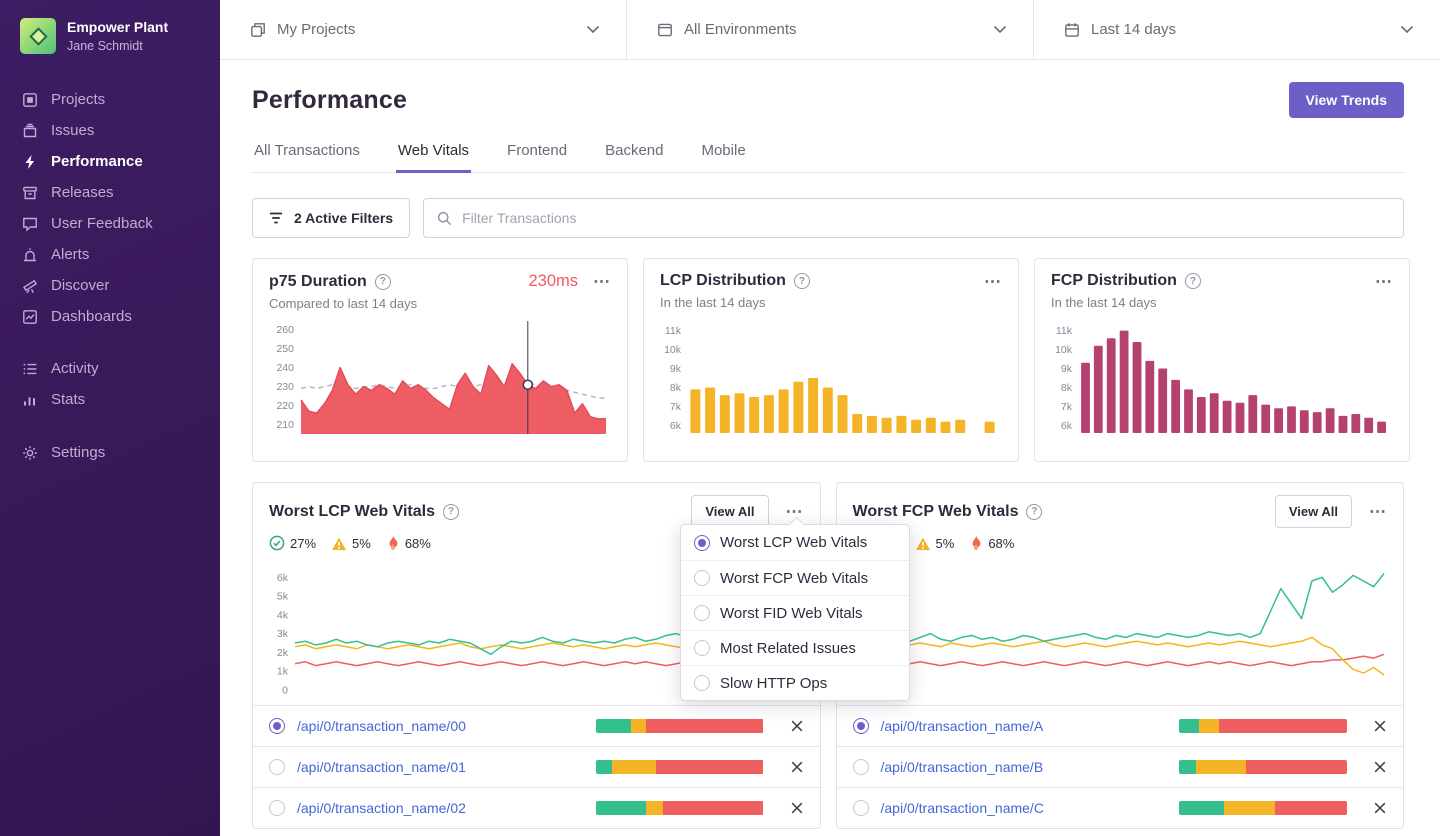 This screenshot has height=836, width=1440. What do you see at coordinates (110, 130) in the screenshot?
I see `sidebar-item-issues: Issues` at bounding box center [110, 130].